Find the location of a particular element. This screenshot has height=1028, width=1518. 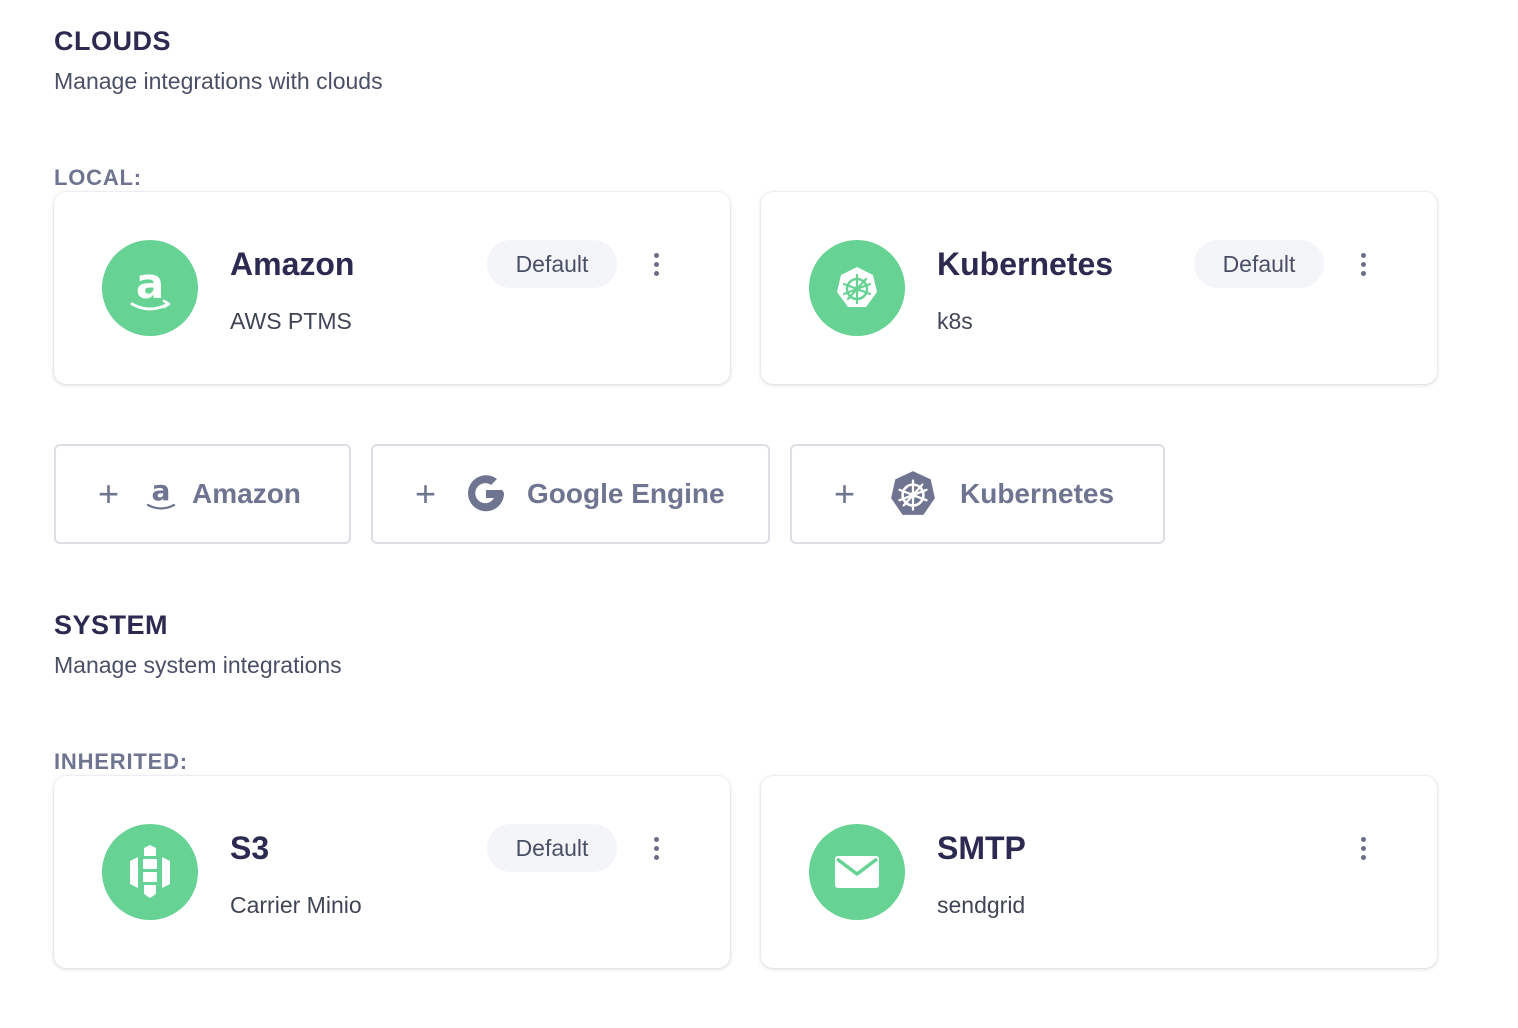

add-google-engine-button: + Google Engine is located at coordinates (570, 494).